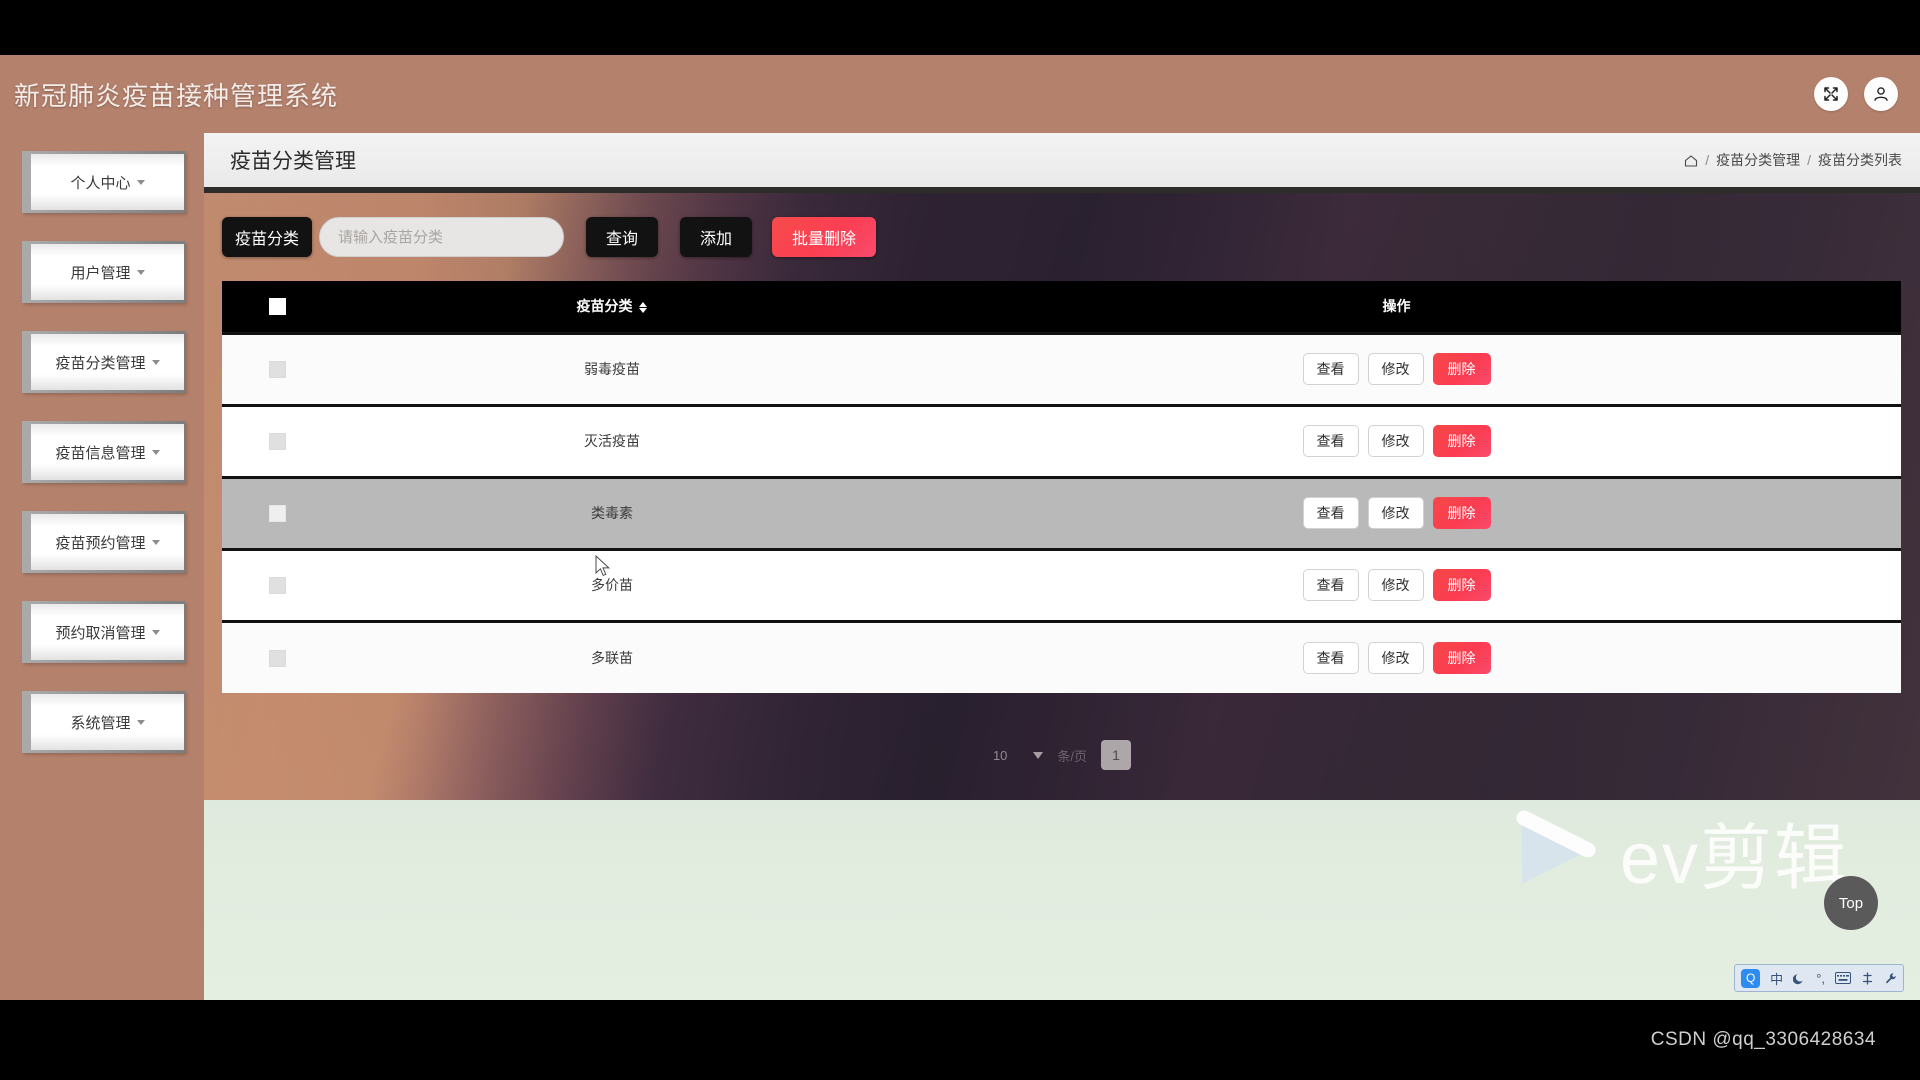 The image size is (1920, 1080). What do you see at coordinates (1831, 94) in the screenshot?
I see `fullscreen-icon` at bounding box center [1831, 94].